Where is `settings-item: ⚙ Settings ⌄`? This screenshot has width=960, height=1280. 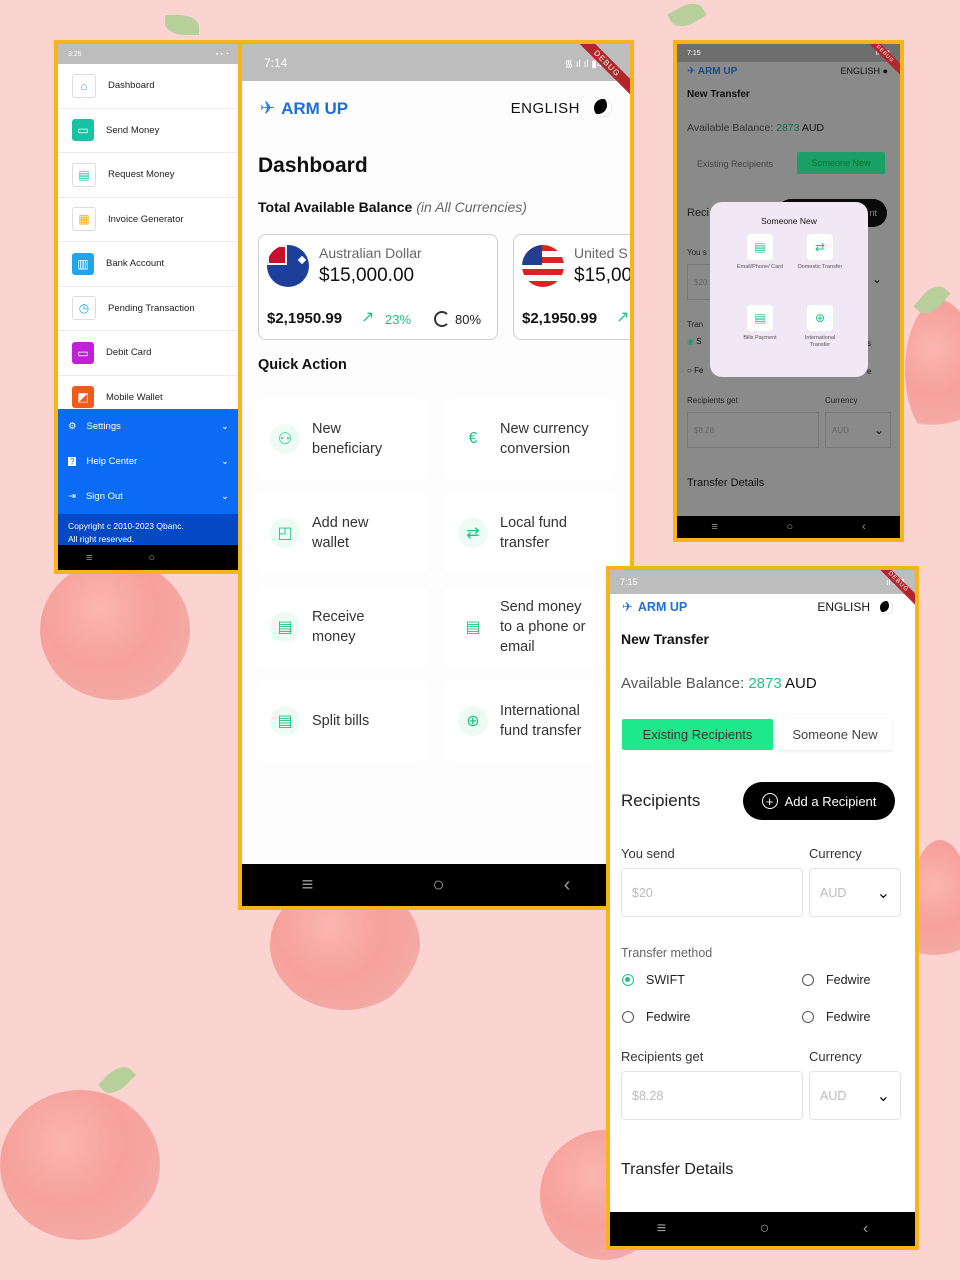 settings-item: ⚙ Settings ⌄ is located at coordinates (148, 426).